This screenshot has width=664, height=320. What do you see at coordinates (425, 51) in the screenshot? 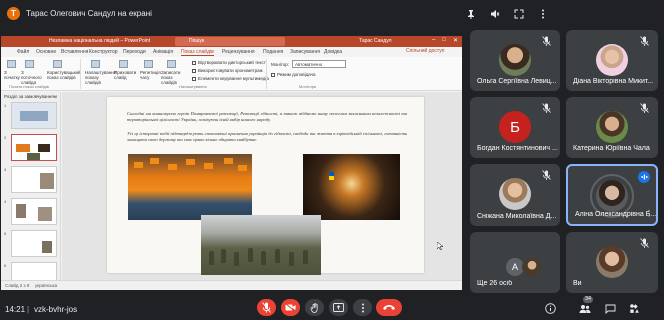
I see `pp-share-button: Спільний доступ` at bounding box center [425, 51].